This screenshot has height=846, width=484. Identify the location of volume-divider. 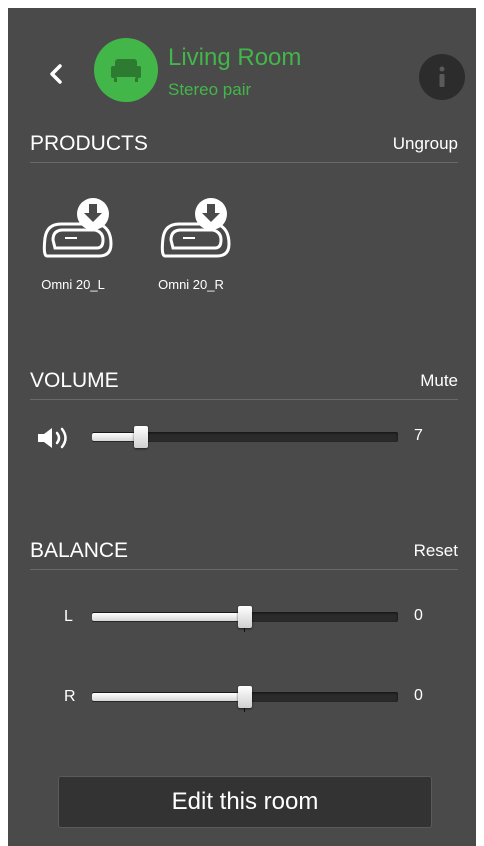
(244, 399).